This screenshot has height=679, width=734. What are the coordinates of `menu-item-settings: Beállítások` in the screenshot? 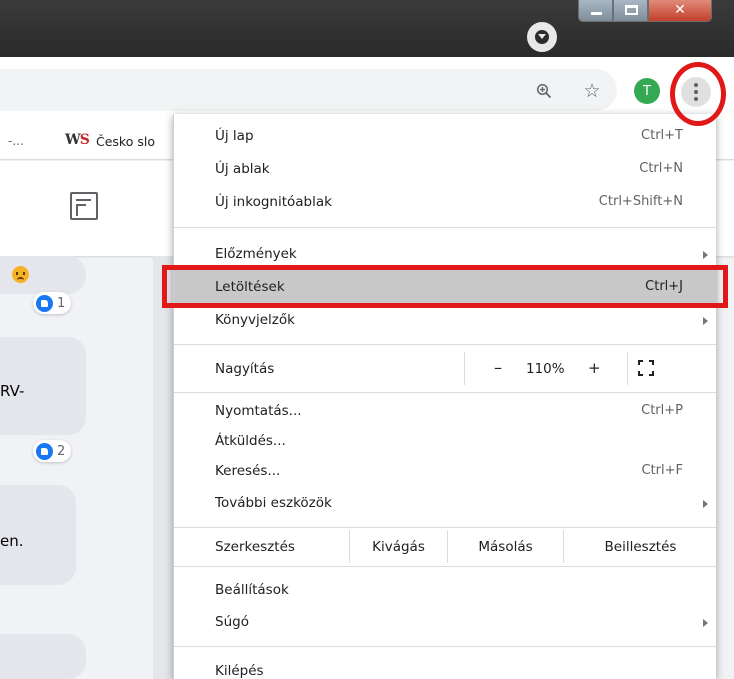 It's located at (445, 589).